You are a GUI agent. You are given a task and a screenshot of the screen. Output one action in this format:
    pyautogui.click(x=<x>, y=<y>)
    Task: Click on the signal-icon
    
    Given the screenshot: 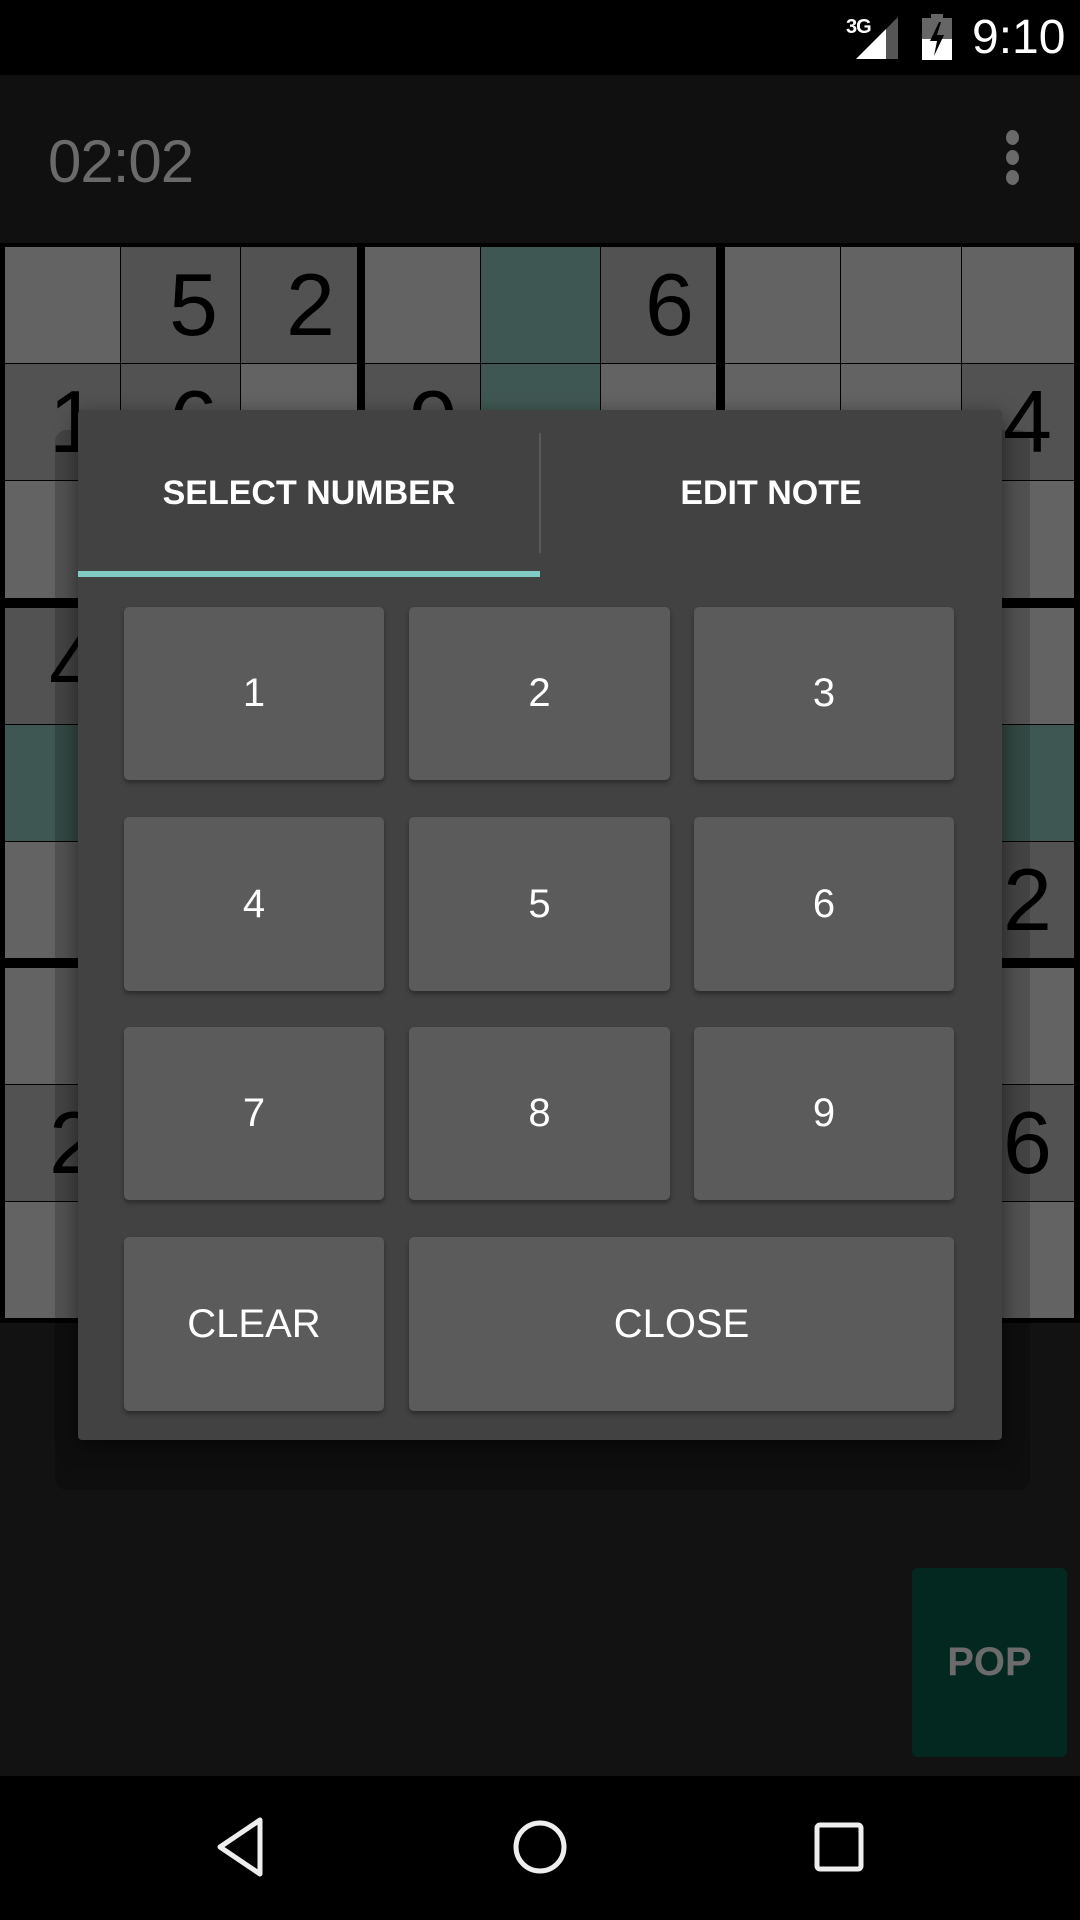 What is the action you would take?
    pyautogui.click(x=877, y=38)
    